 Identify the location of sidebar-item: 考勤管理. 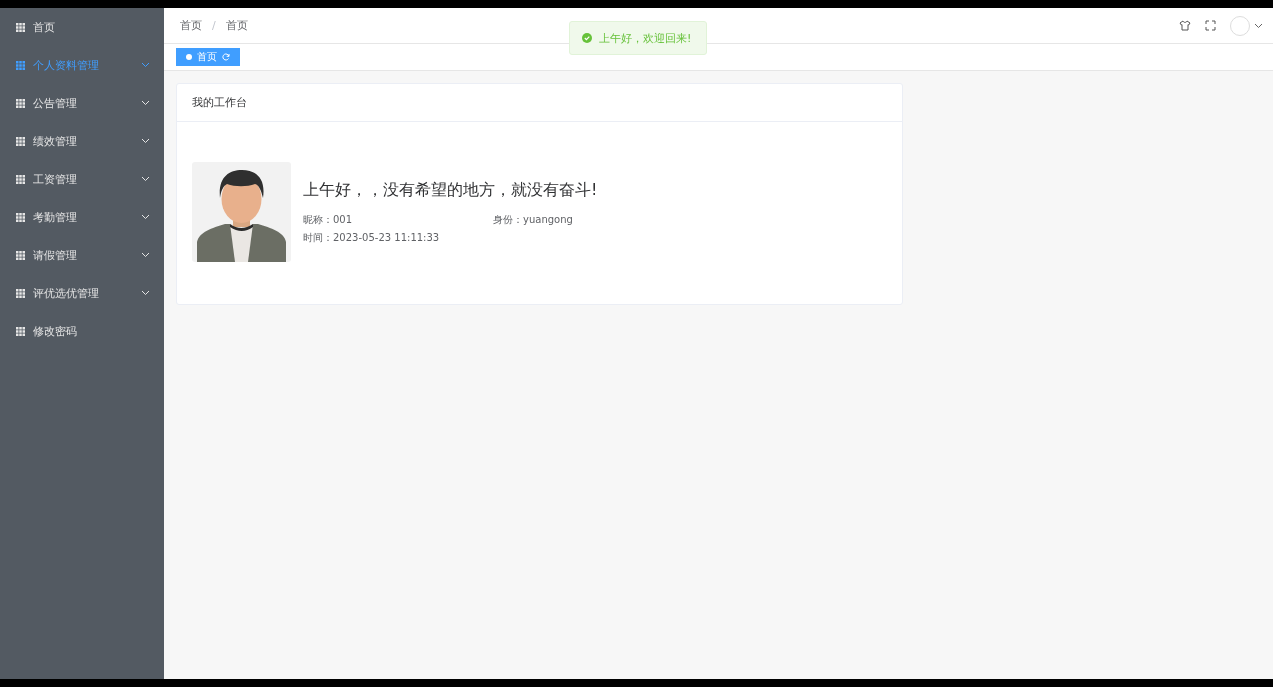
(82, 217).